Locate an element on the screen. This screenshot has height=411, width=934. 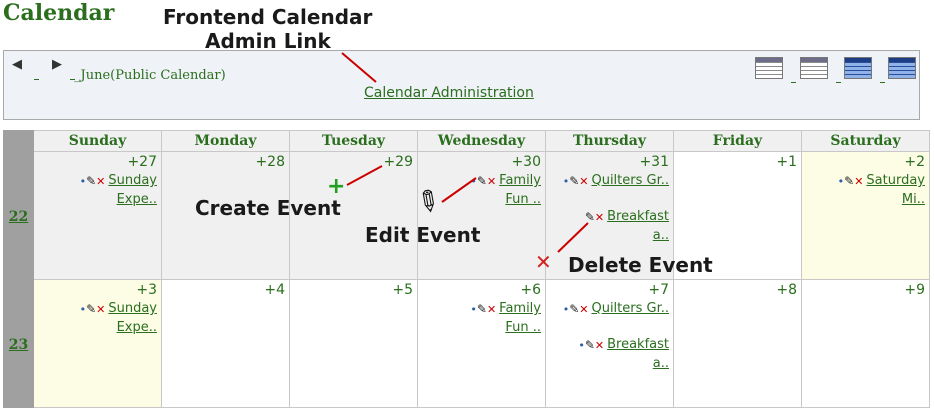
annotation-delete-event: Delete Event is located at coordinates (640, 265).